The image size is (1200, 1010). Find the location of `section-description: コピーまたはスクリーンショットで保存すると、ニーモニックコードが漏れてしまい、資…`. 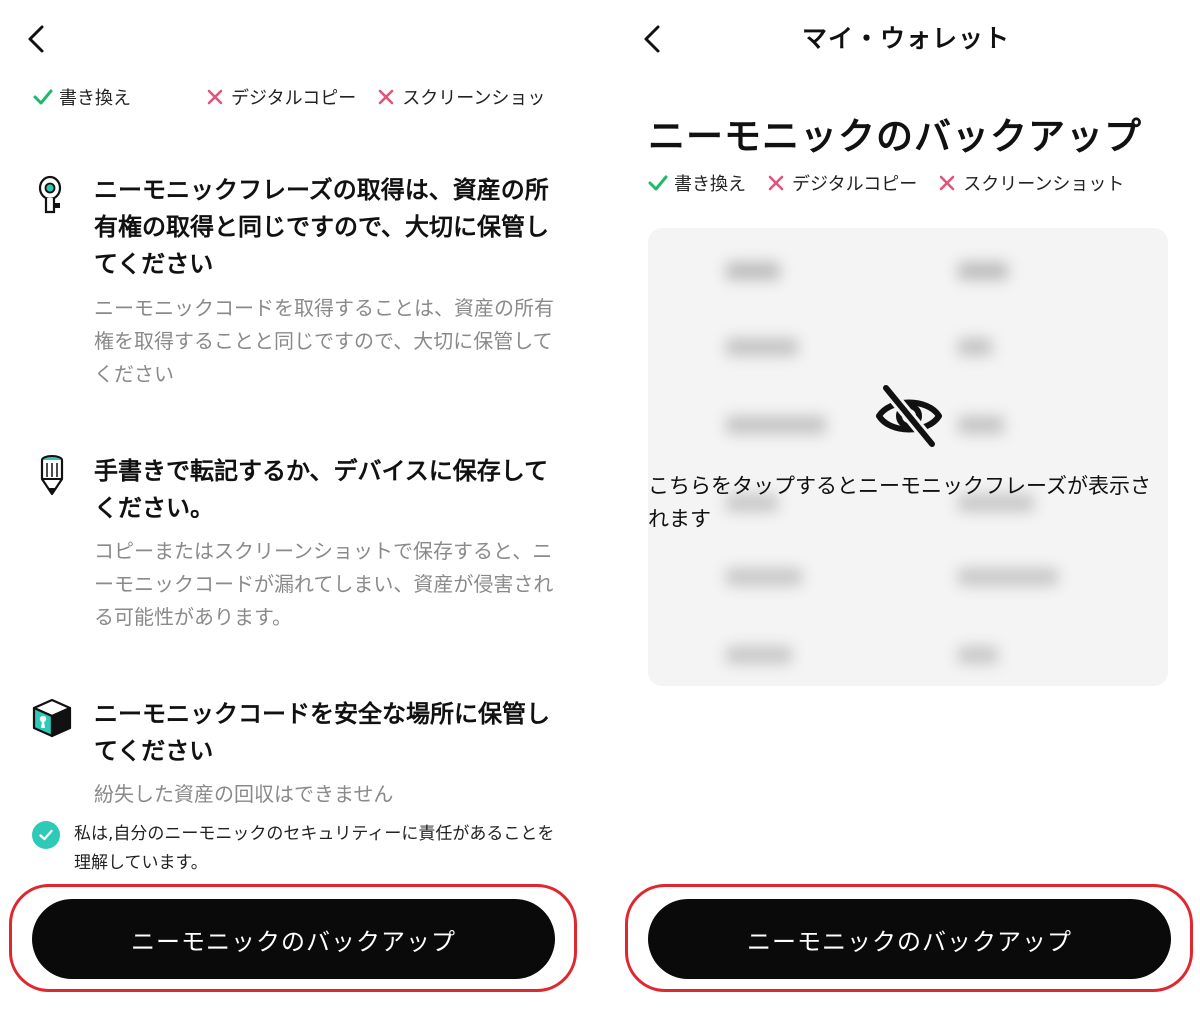

section-description: コピーまたはスクリーンショットで保存すると、ニーモニックコードが漏れてしまい、資… is located at coordinates (324, 584).